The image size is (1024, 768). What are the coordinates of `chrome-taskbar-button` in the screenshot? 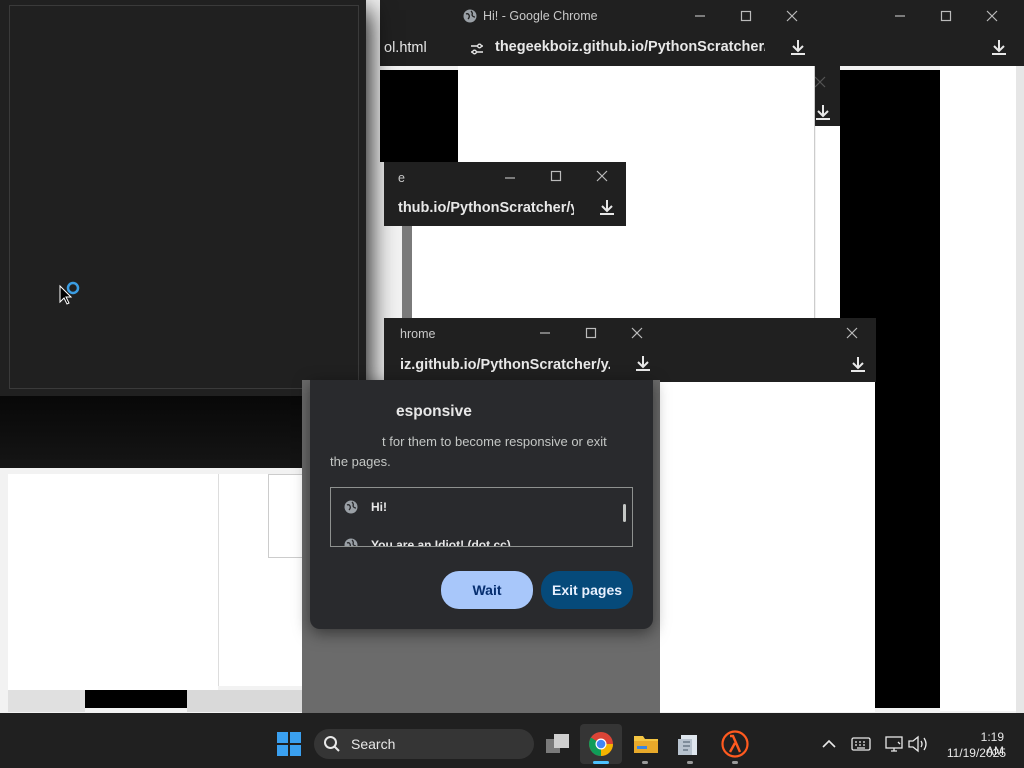 It's located at (601, 744).